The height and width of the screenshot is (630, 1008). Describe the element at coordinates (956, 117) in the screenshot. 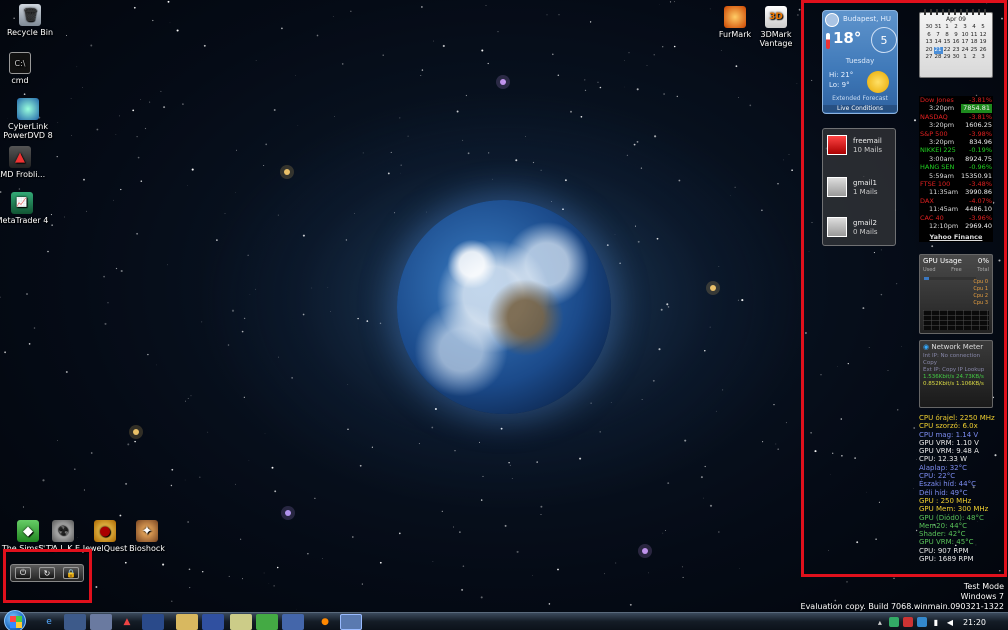

I see `finance-quote-row: NASDAQ -3.81%` at that location.